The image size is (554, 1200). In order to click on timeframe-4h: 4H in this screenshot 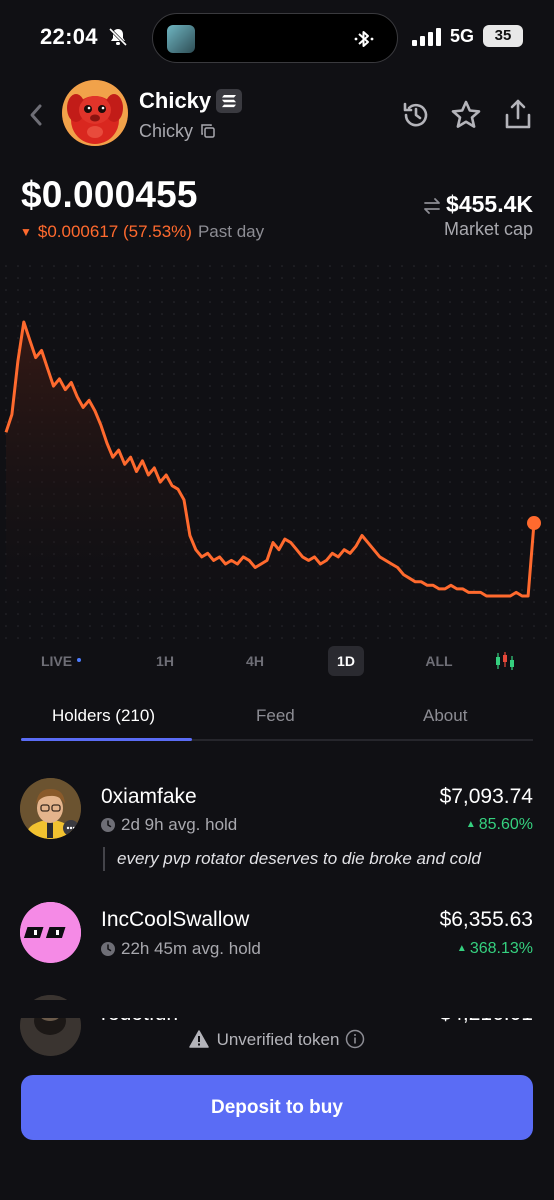, I will do `click(255, 661)`.